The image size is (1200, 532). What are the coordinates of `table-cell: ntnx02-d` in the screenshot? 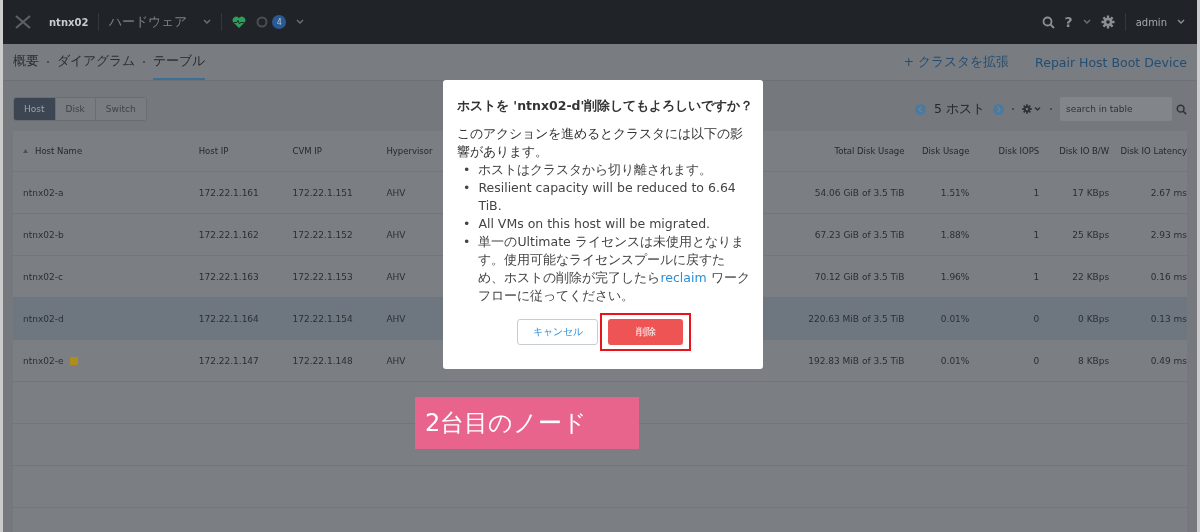 It's located at (43, 318).